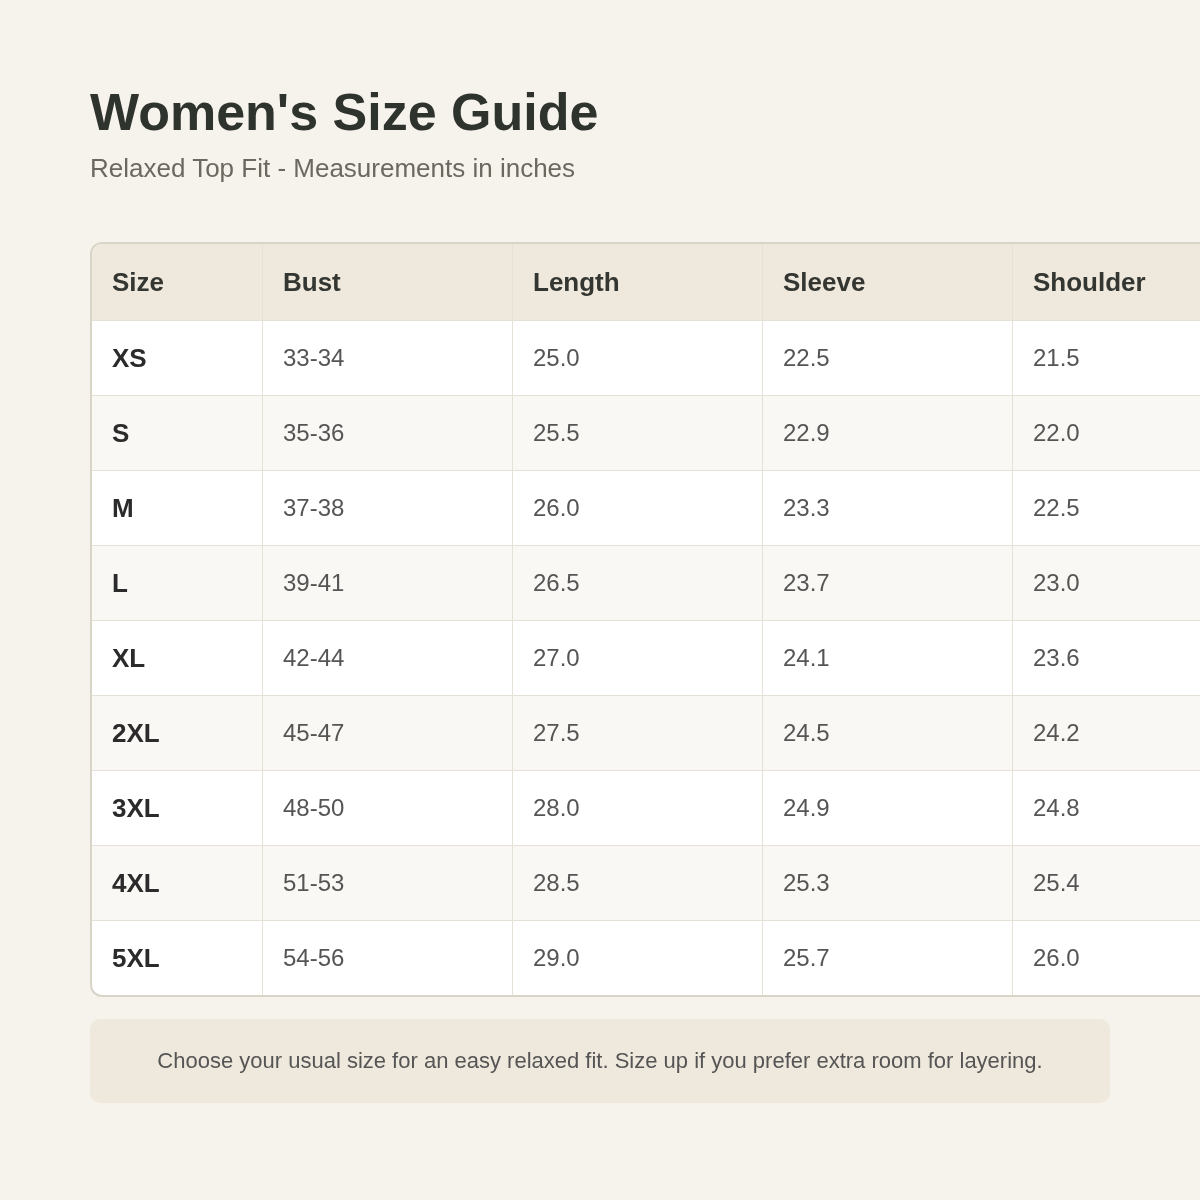  I want to click on table-cell: 24.5, so click(887, 732).